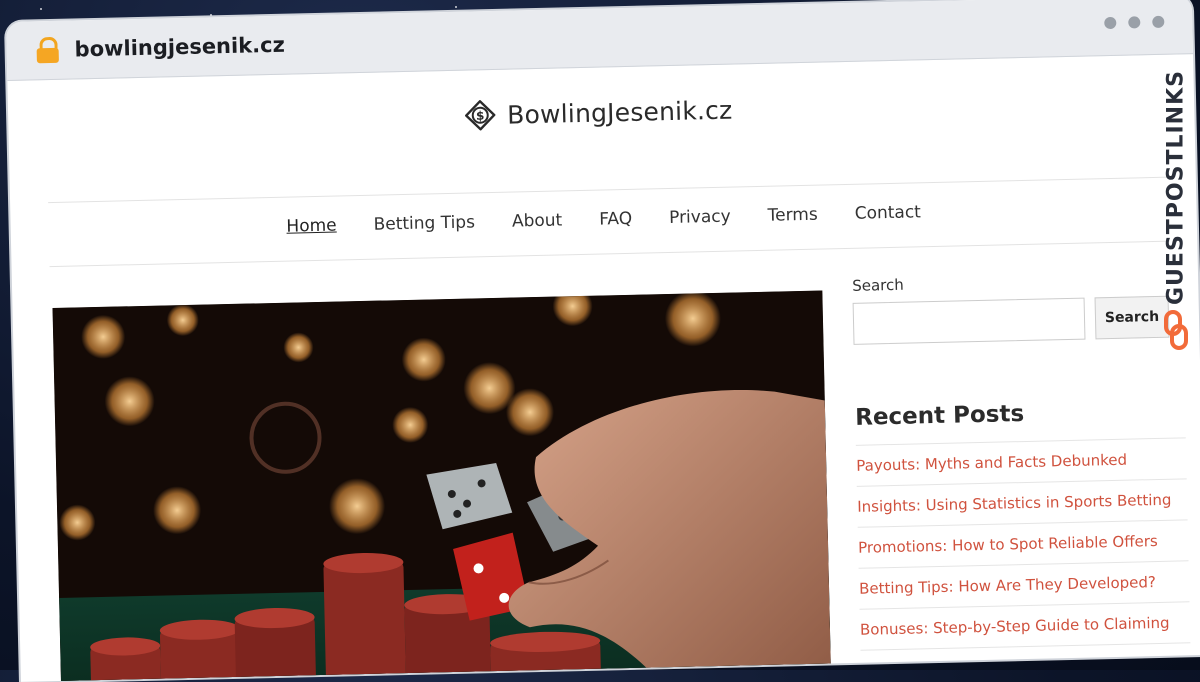  Describe the element at coordinates (792, 215) in the screenshot. I see `nav-terms: Terms` at that location.